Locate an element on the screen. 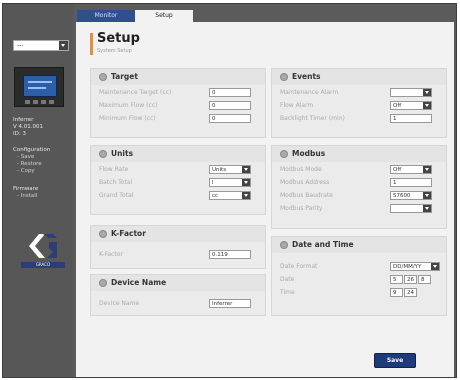 Image resolution: width=460 pixels, height=380 pixels. minimum-flow-input: 0 is located at coordinates (230, 118).